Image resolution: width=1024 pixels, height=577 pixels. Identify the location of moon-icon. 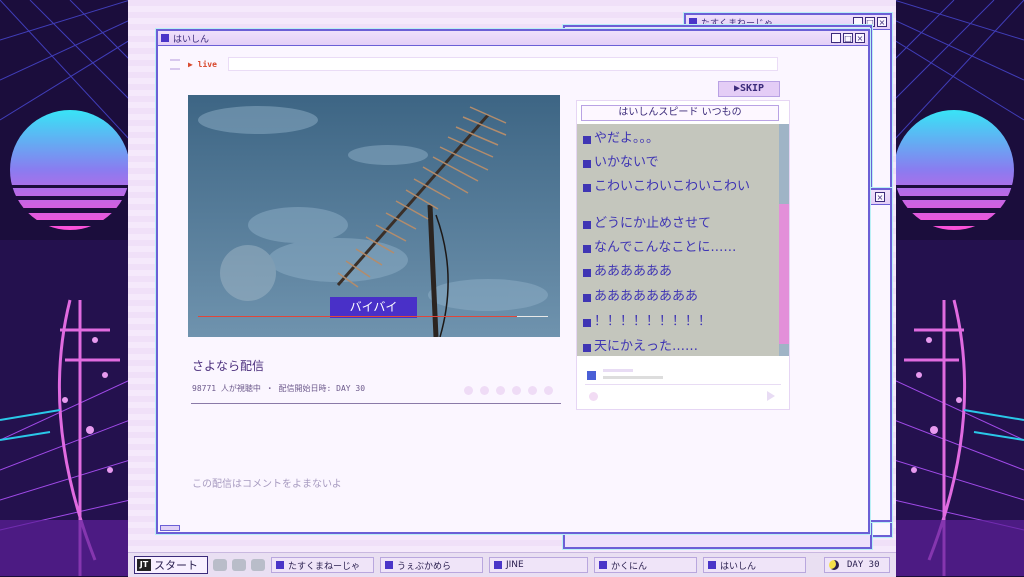
(834, 565).